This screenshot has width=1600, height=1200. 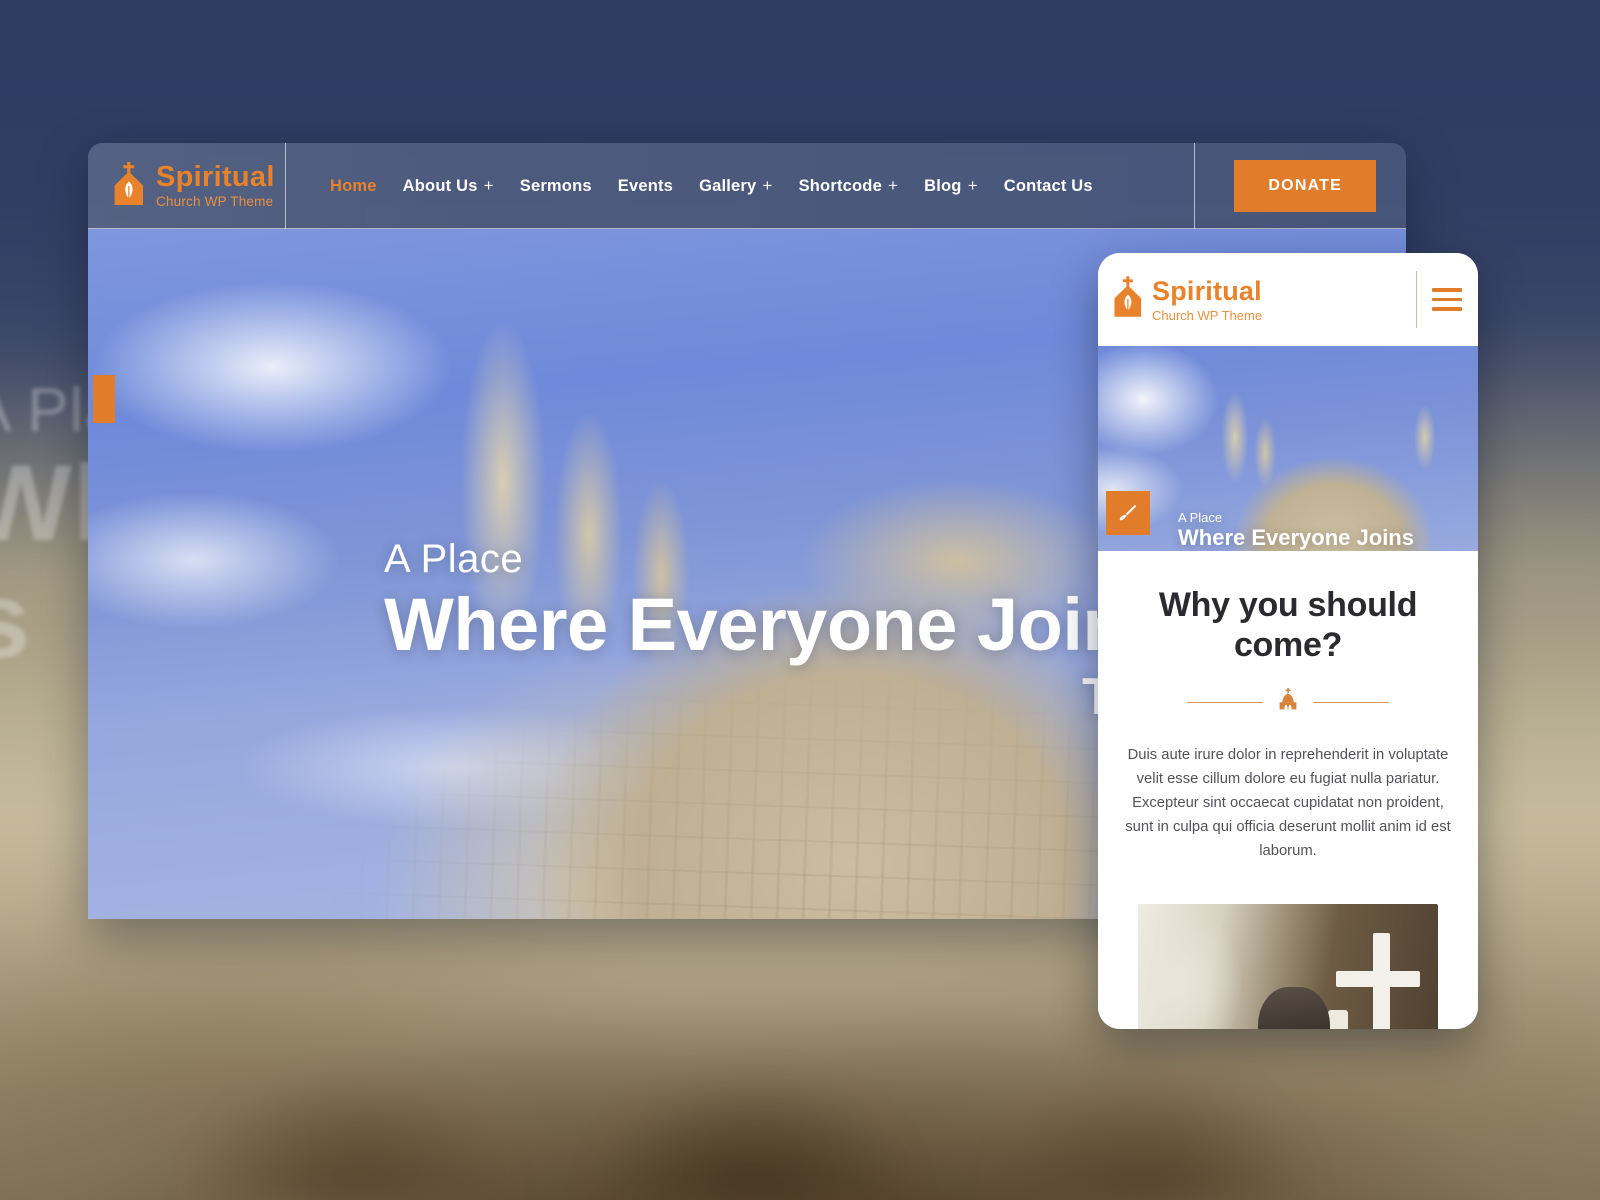 What do you see at coordinates (1288, 966) in the screenshot?
I see `man-praying-before-cross-photo` at bounding box center [1288, 966].